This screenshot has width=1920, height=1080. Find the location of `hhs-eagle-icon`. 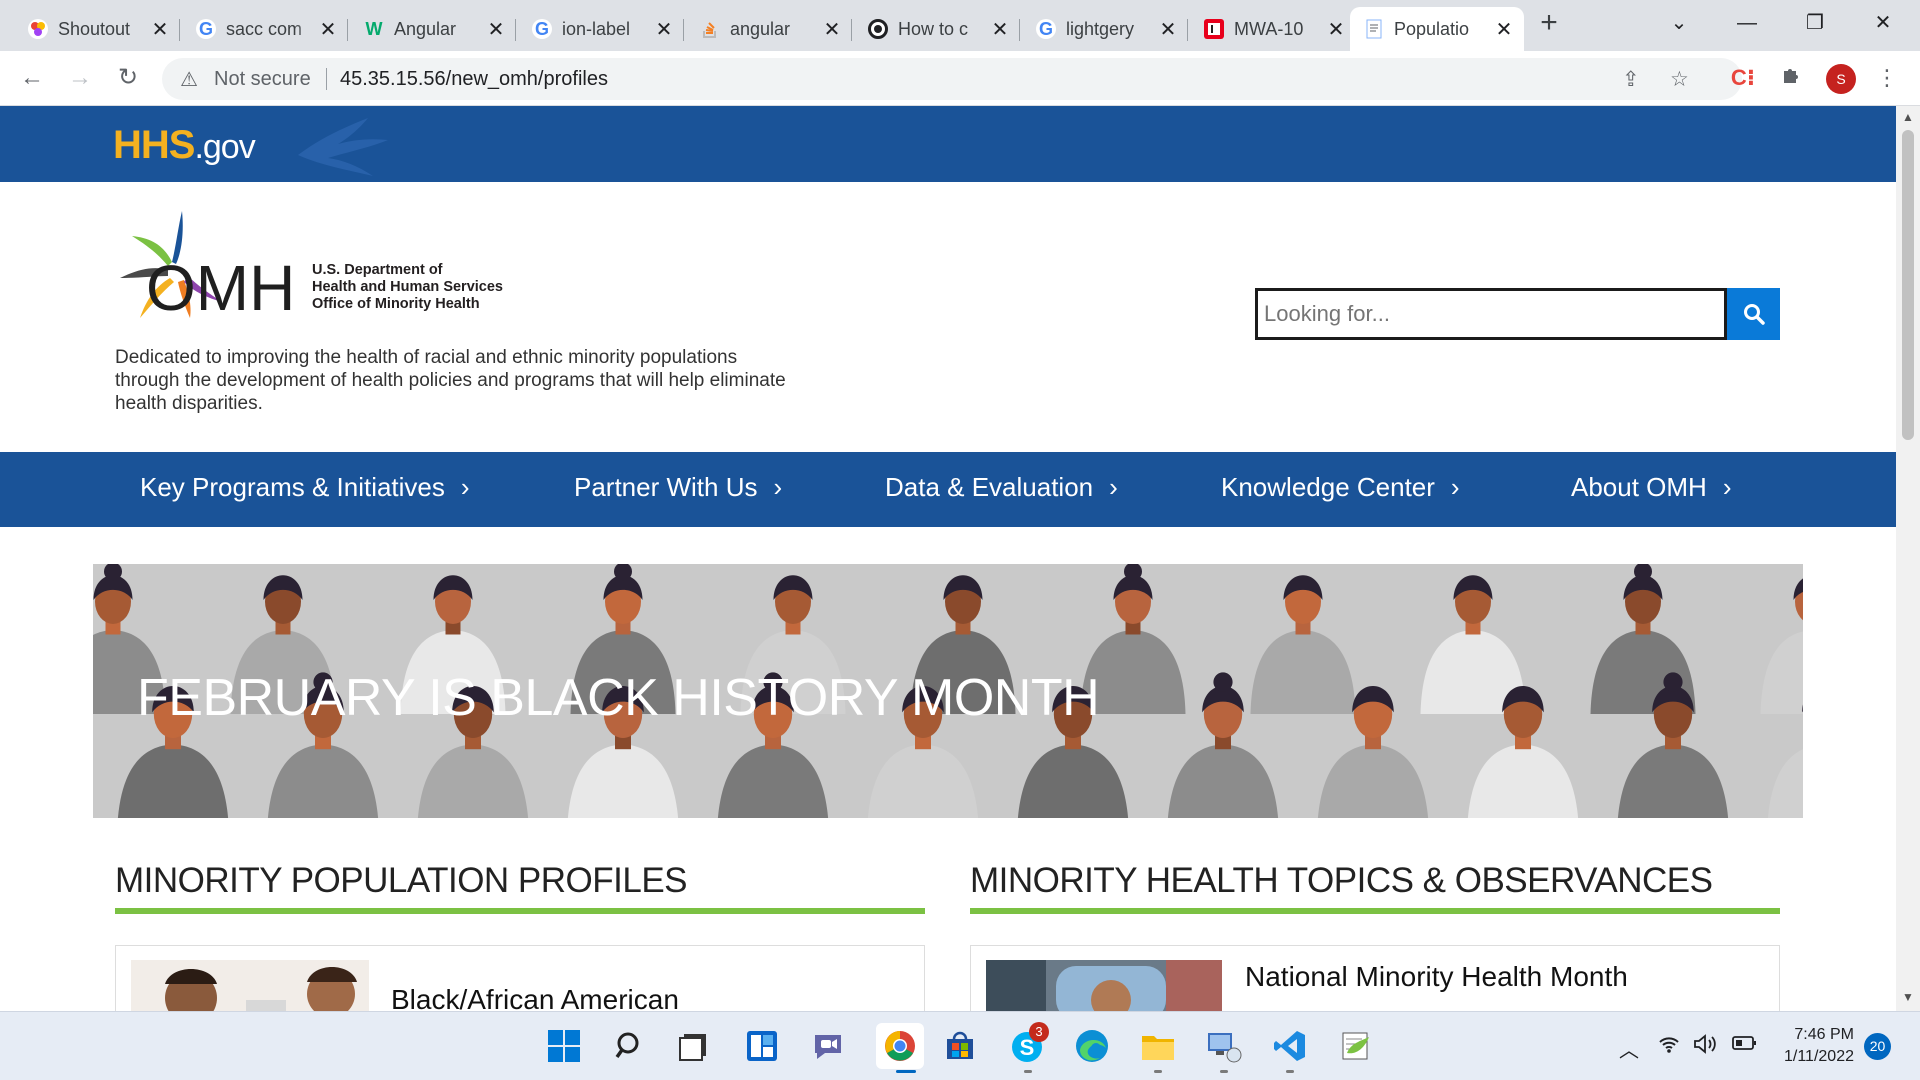

hhs-eagle-icon is located at coordinates (343, 147).